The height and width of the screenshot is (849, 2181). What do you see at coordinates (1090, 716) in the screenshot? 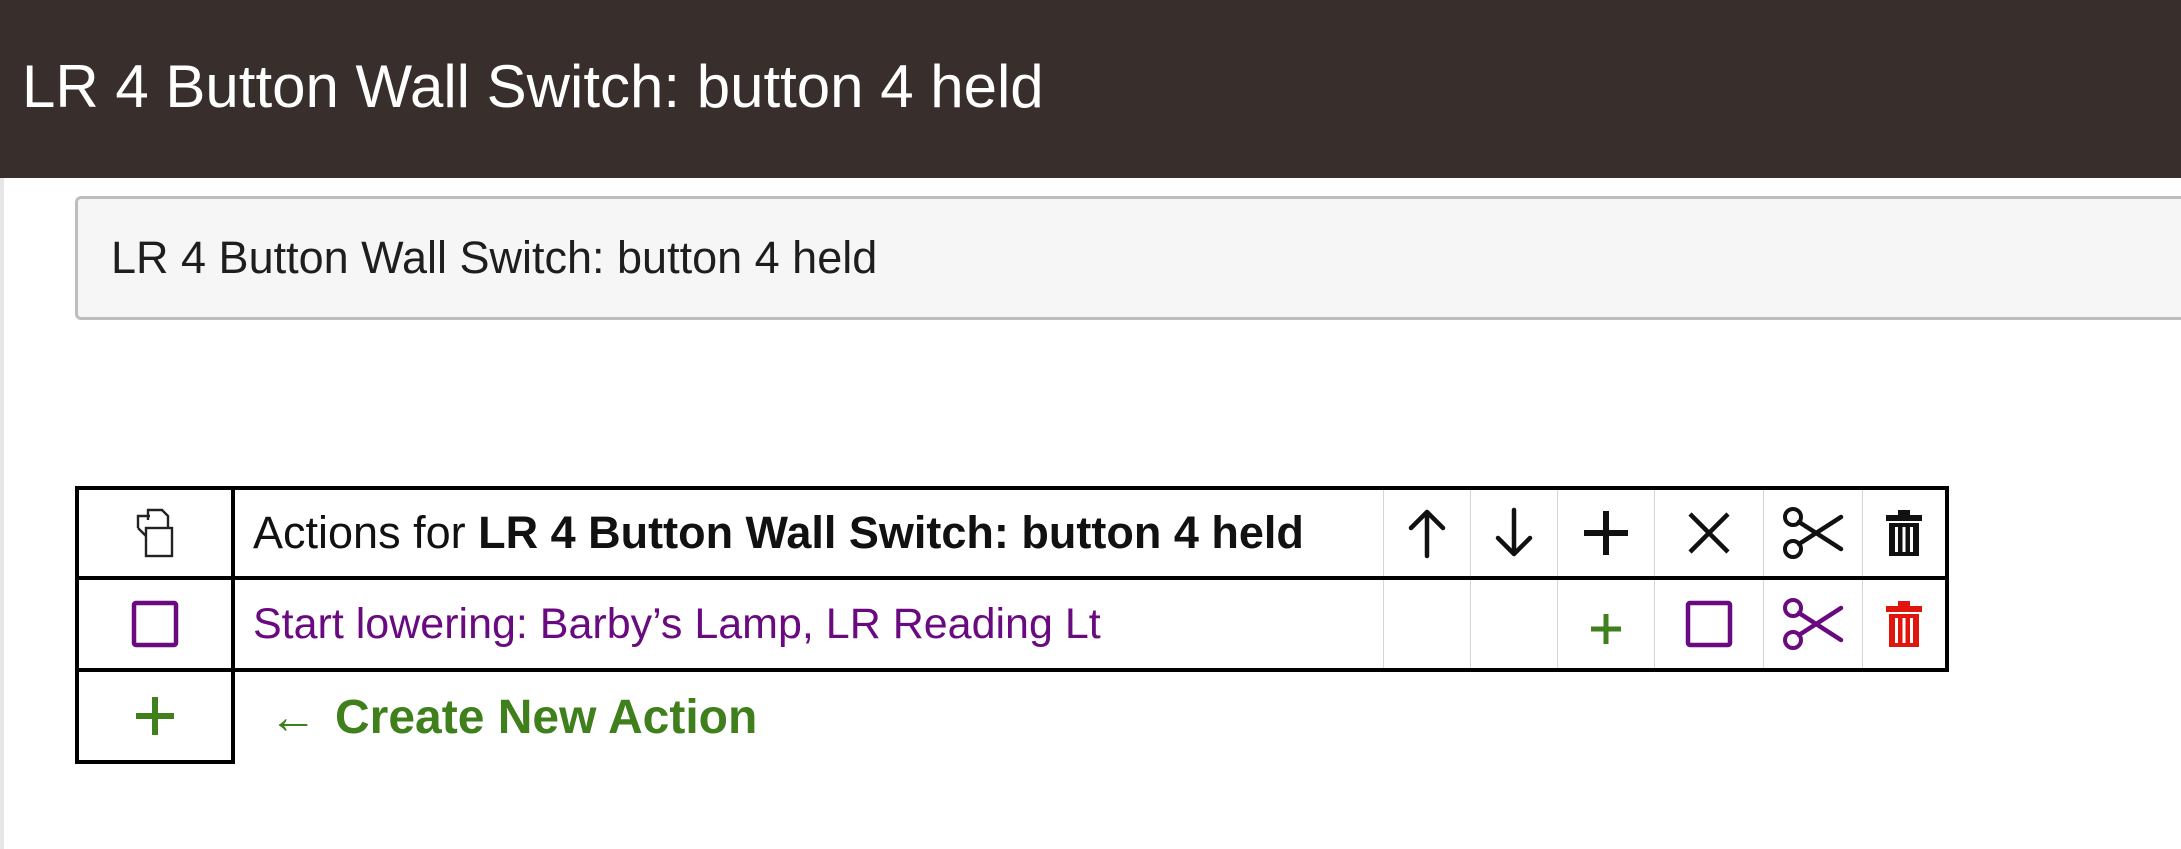
I see `create-action-cell: ← Create New Action` at bounding box center [1090, 716].